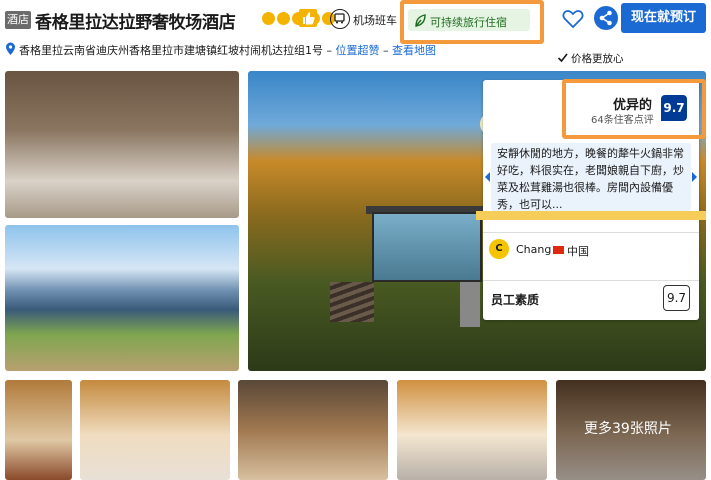 This screenshot has width=711, height=480. I want to click on shuttle-label: 机场班车, so click(375, 20).